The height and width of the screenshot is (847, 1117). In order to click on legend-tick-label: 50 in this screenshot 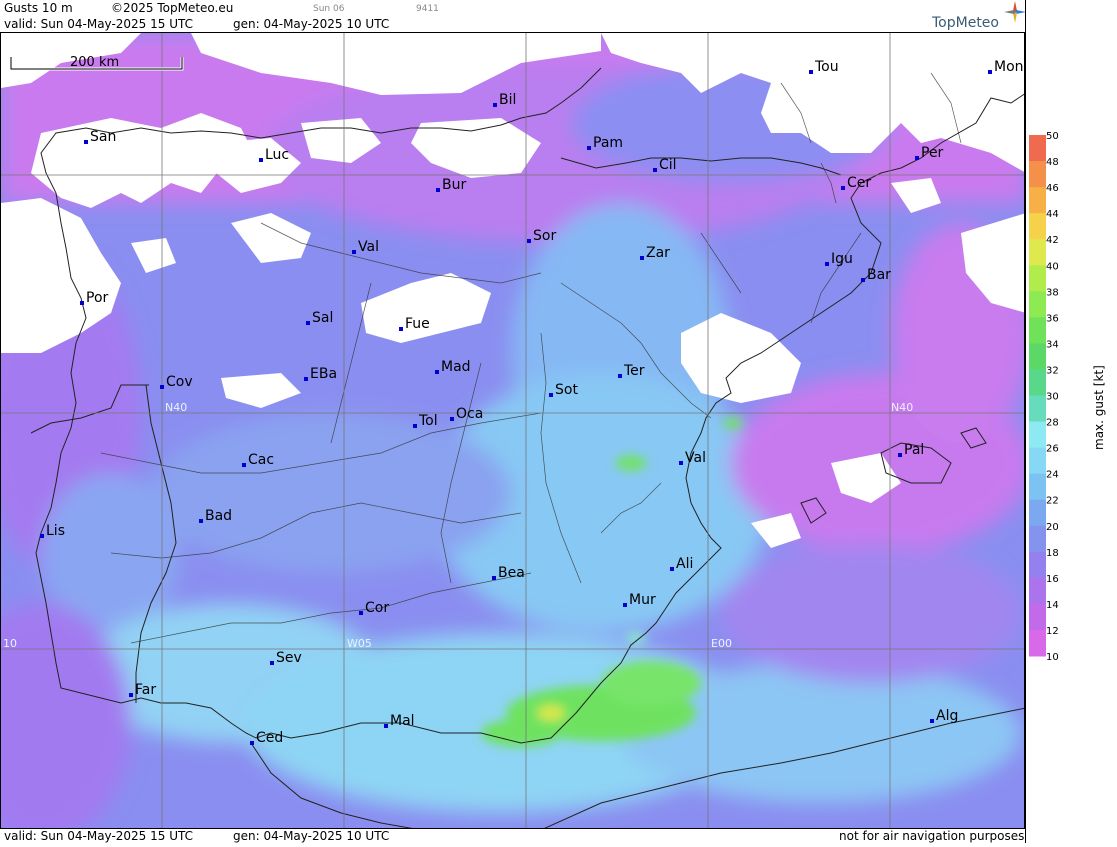, I will do `click(1052, 136)`.